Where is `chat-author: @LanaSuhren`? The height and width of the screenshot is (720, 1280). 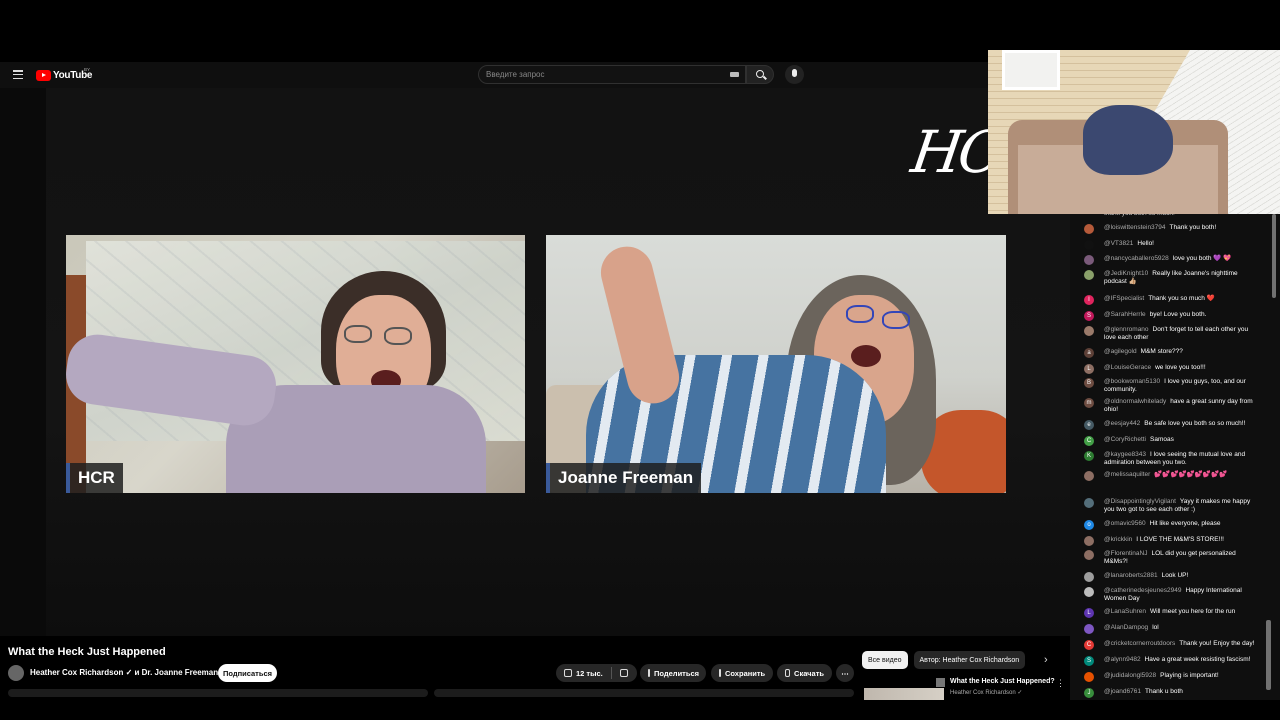 chat-author: @LanaSuhren is located at coordinates (1125, 611).